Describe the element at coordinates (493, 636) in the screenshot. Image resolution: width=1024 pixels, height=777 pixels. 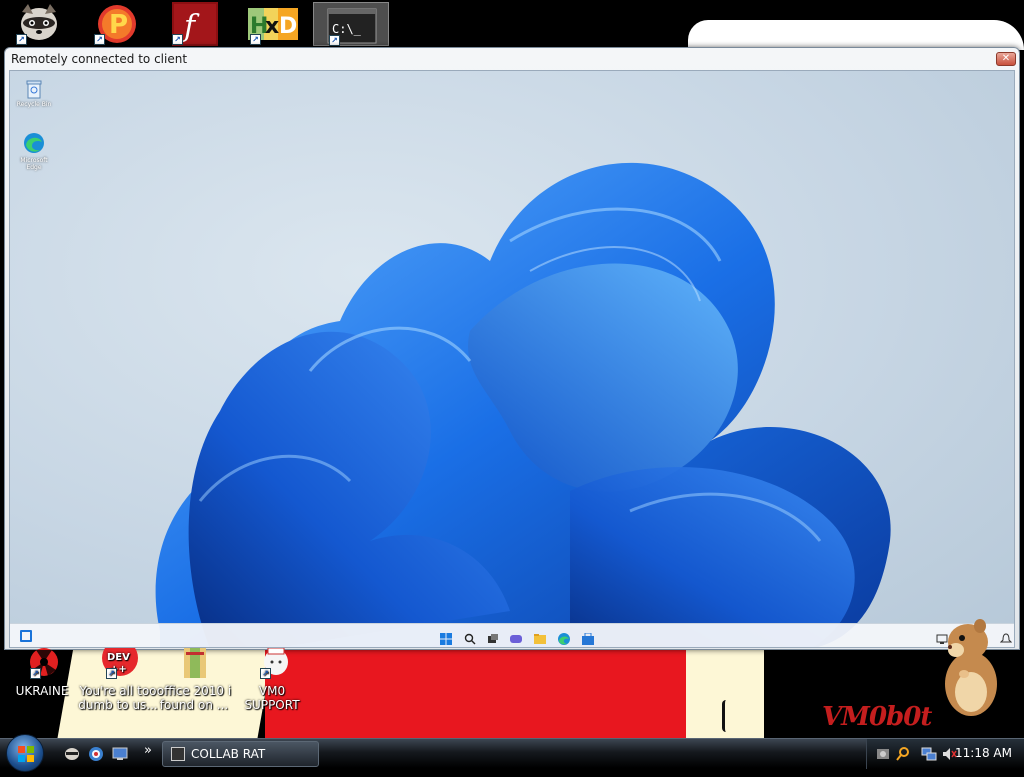
I see `task-view-icon` at that location.